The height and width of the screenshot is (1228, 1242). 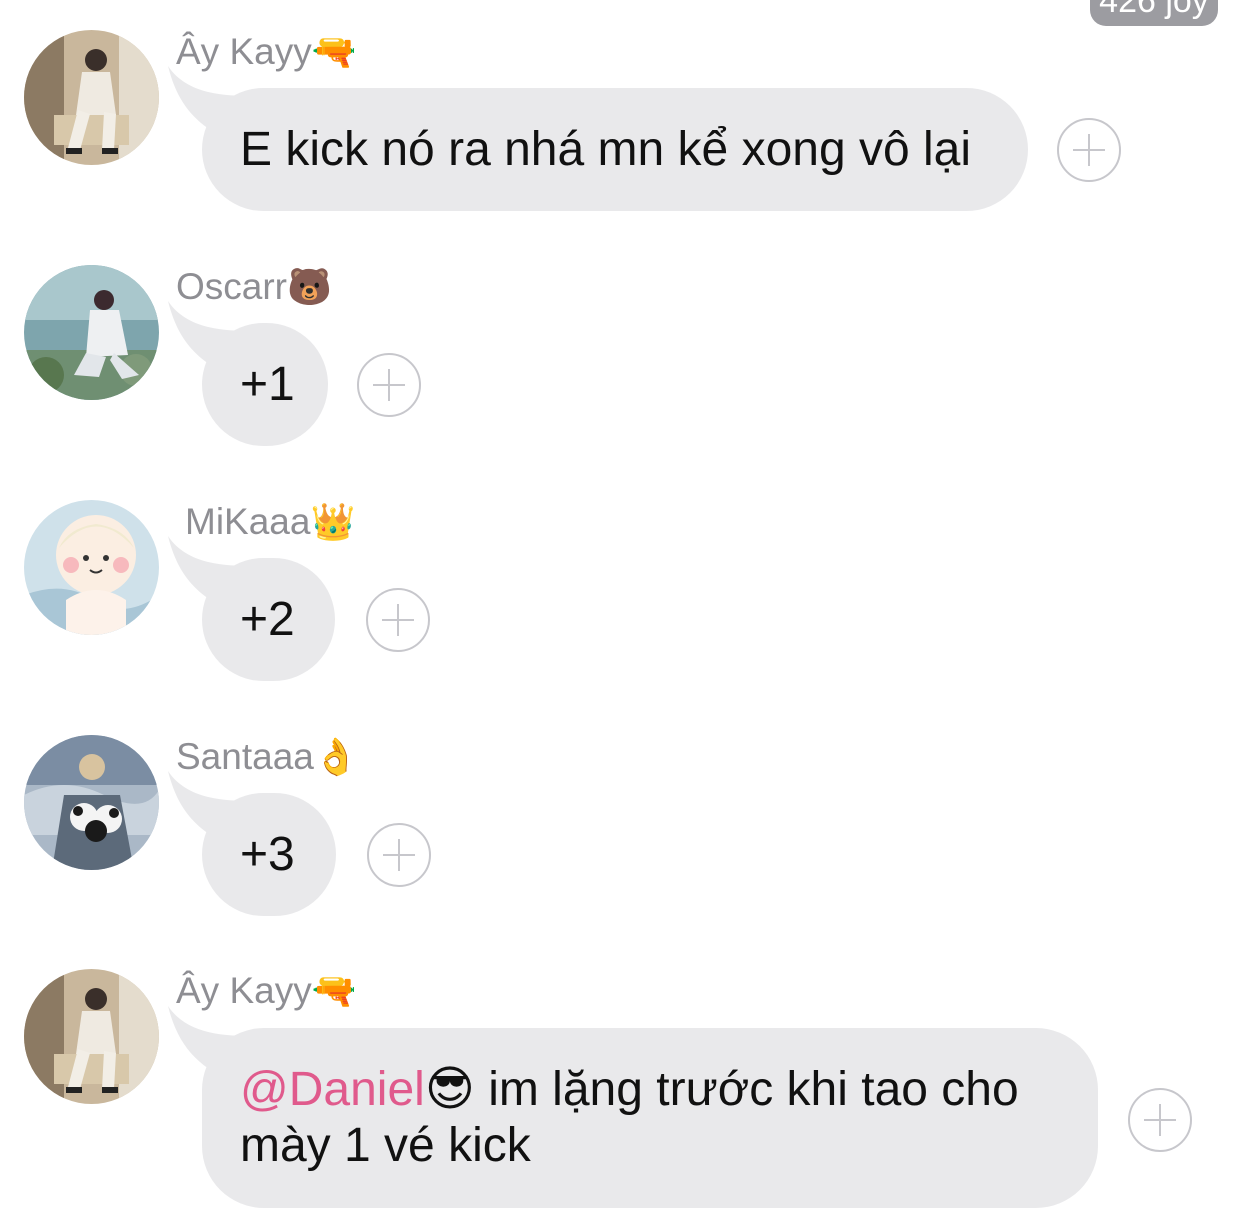 What do you see at coordinates (333, 521) in the screenshot?
I see `crown-emoji: 👑` at bounding box center [333, 521].